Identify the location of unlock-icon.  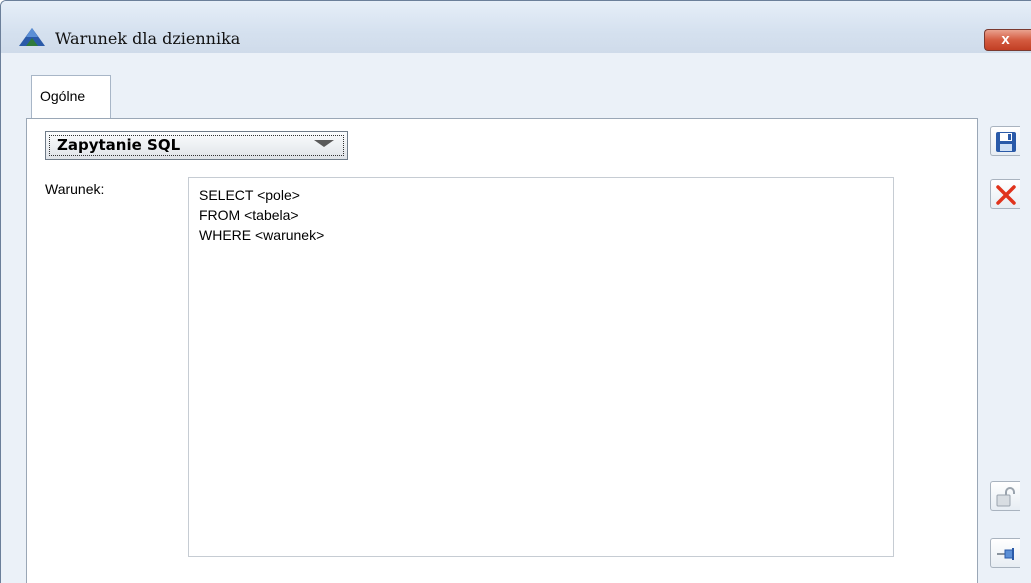
(1005, 497).